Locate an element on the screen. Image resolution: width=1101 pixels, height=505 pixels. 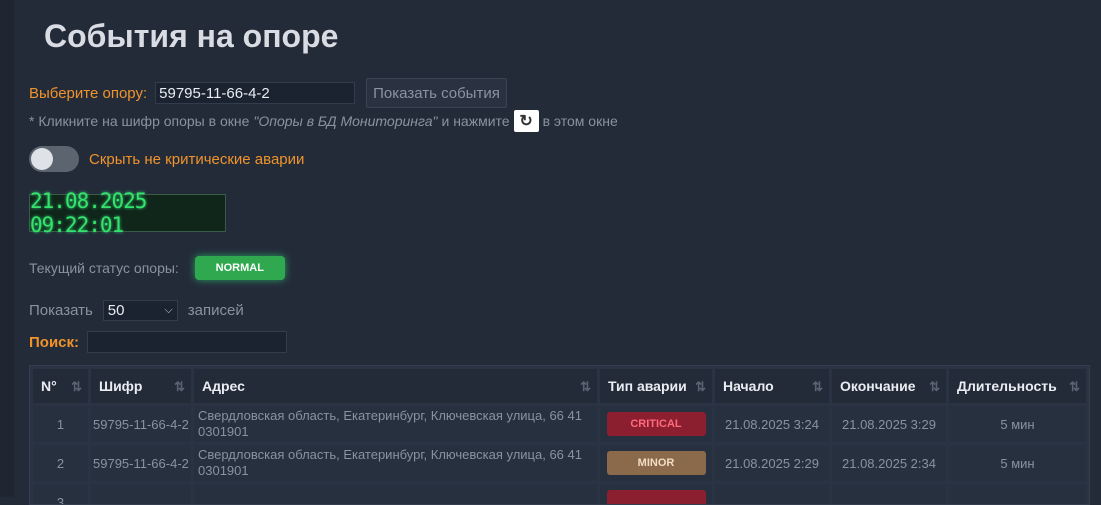
column-code-label: Шифр is located at coordinates (121, 386).